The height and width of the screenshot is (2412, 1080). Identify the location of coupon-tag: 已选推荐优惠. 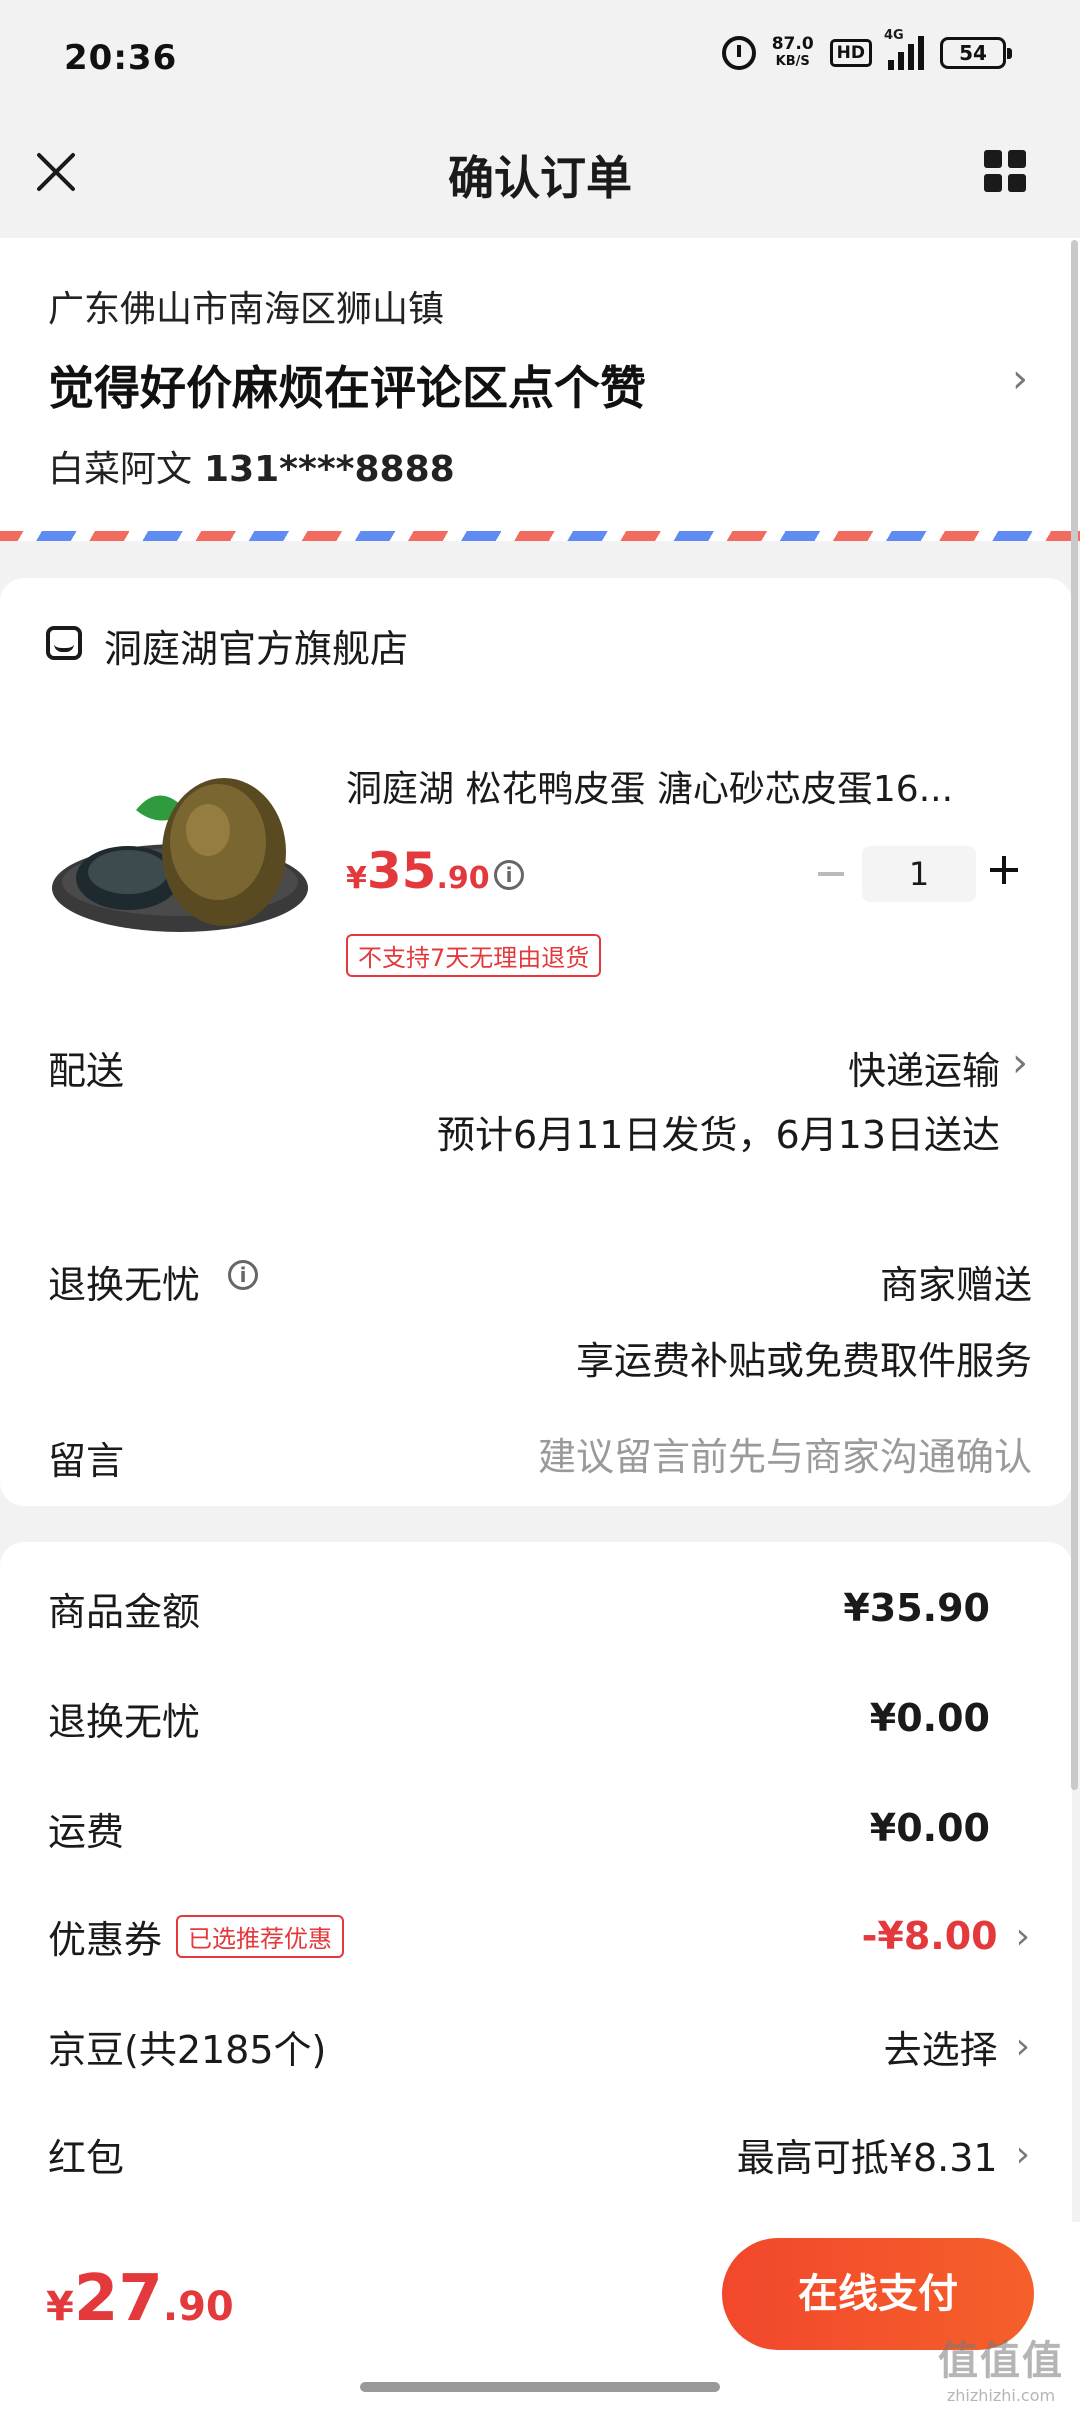
(260, 1936).